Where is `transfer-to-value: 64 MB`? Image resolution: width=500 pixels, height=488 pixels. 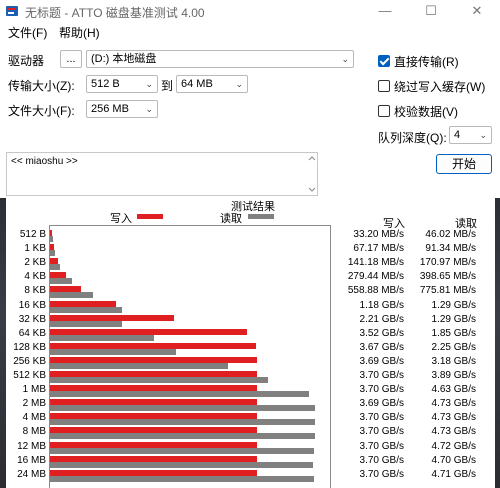 transfer-to-value: 64 MB is located at coordinates (197, 84).